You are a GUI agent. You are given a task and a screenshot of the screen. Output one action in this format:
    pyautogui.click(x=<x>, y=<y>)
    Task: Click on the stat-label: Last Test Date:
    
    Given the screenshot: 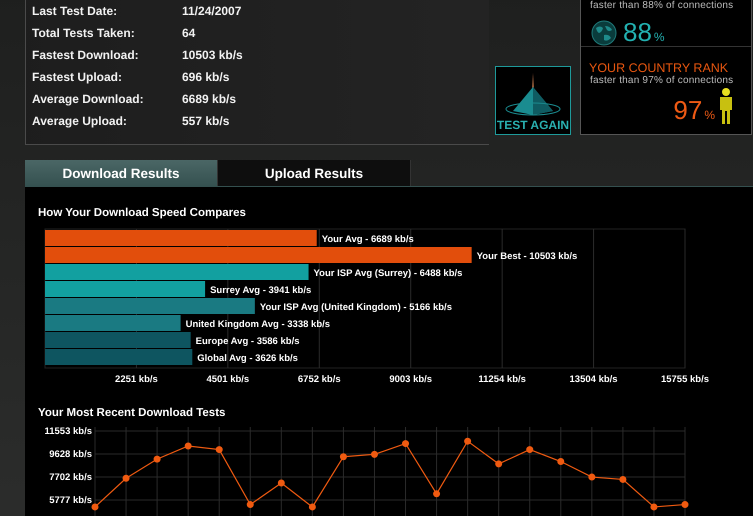 What is the action you would take?
    pyautogui.click(x=75, y=11)
    